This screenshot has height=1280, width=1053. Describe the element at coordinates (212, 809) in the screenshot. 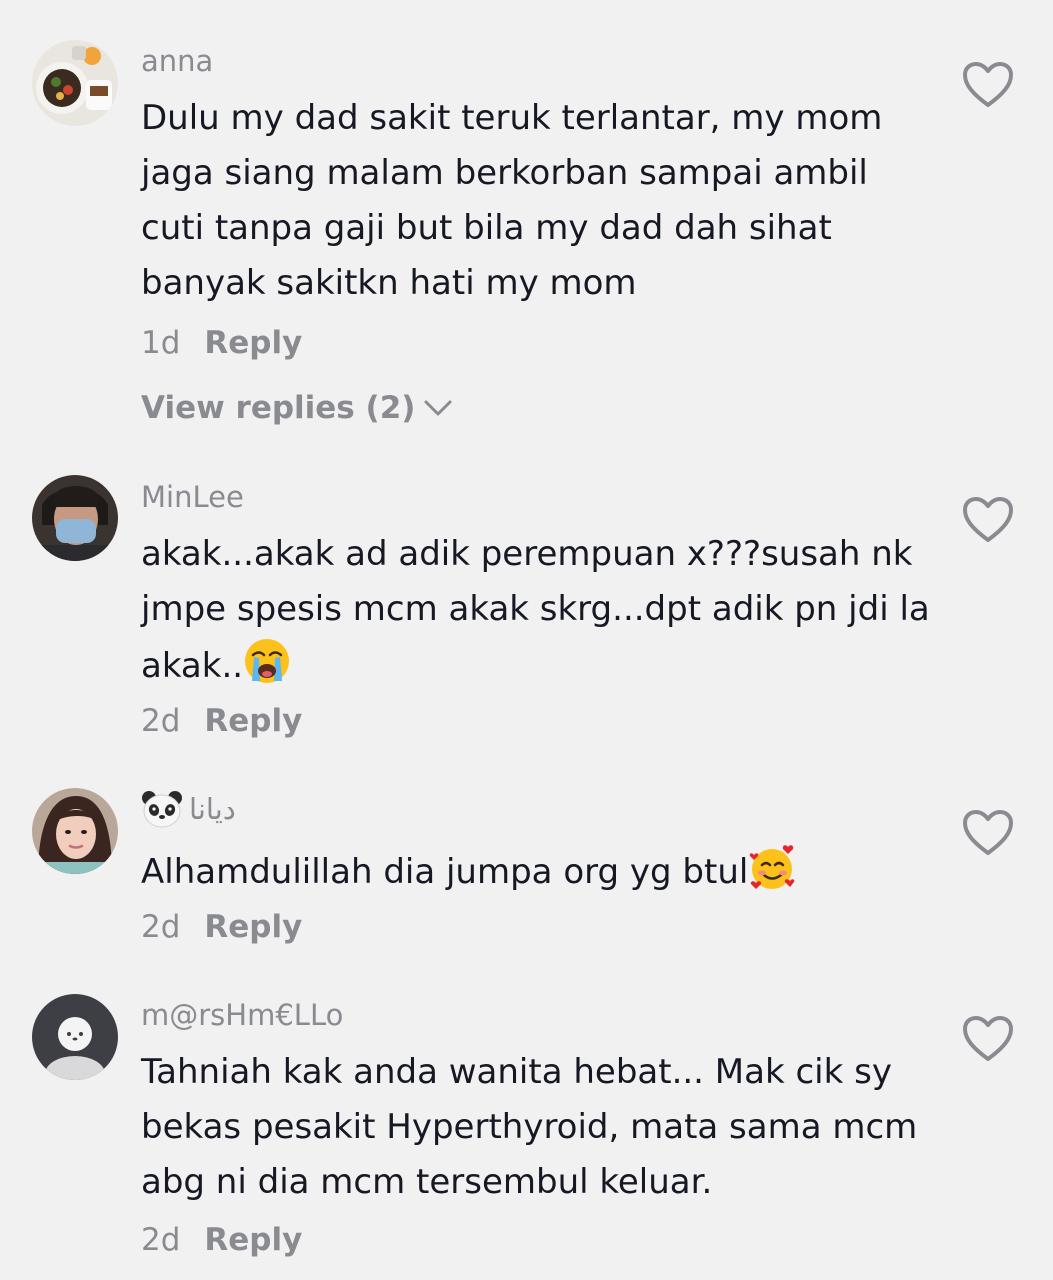

I see `username-text: ديانا` at that location.